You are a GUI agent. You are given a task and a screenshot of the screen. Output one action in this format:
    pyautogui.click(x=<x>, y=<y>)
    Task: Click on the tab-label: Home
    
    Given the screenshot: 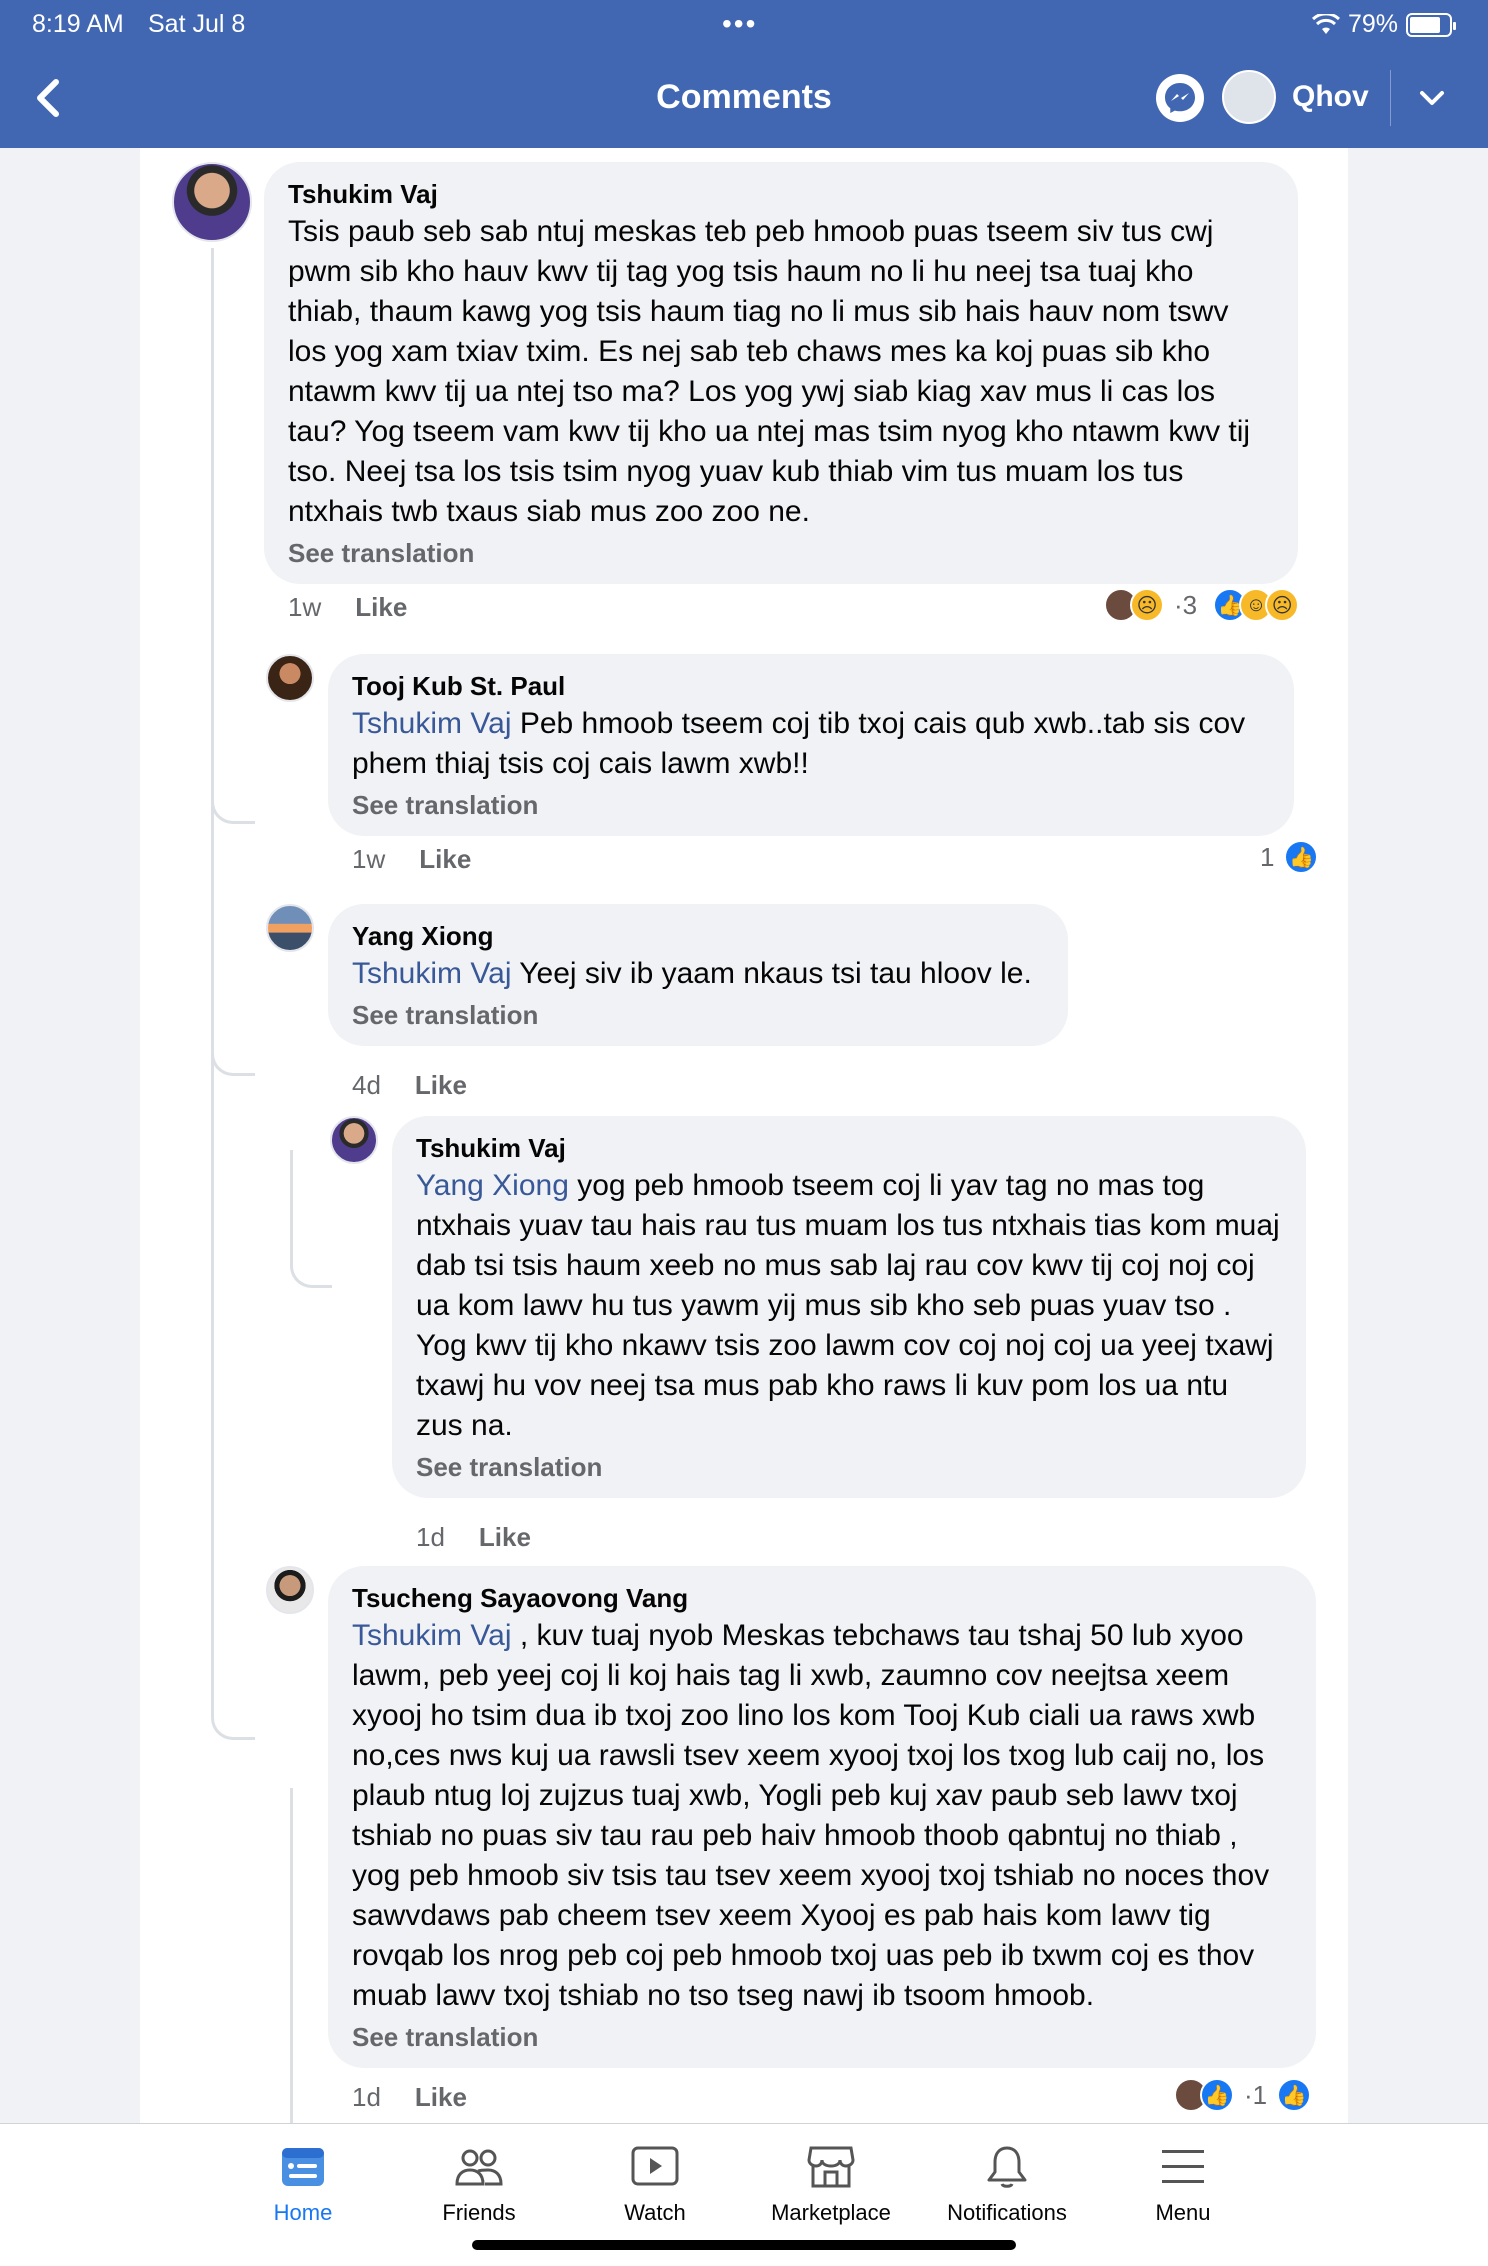 What is the action you would take?
    pyautogui.click(x=303, y=2212)
    